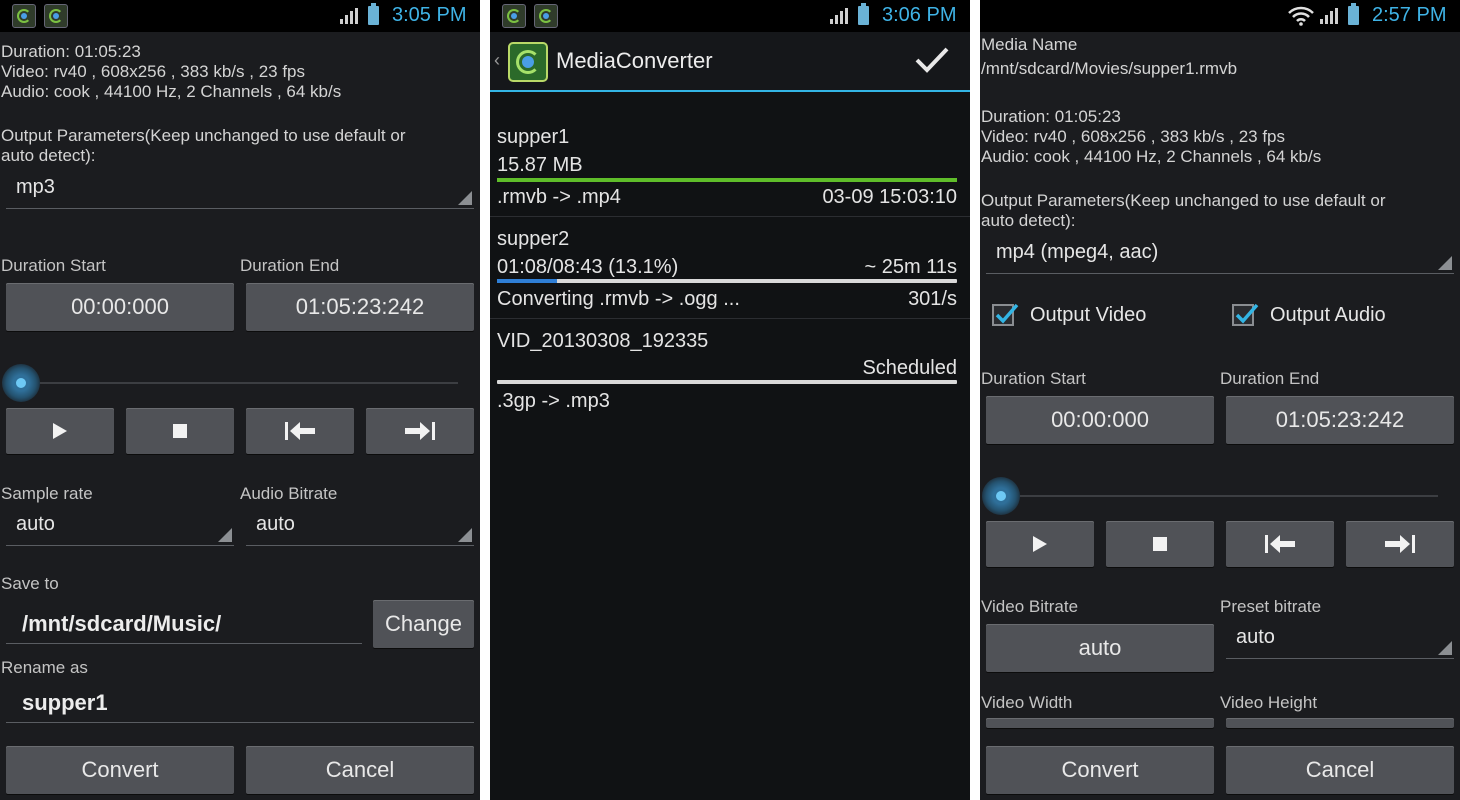  I want to click on change-button: Change, so click(423, 624).